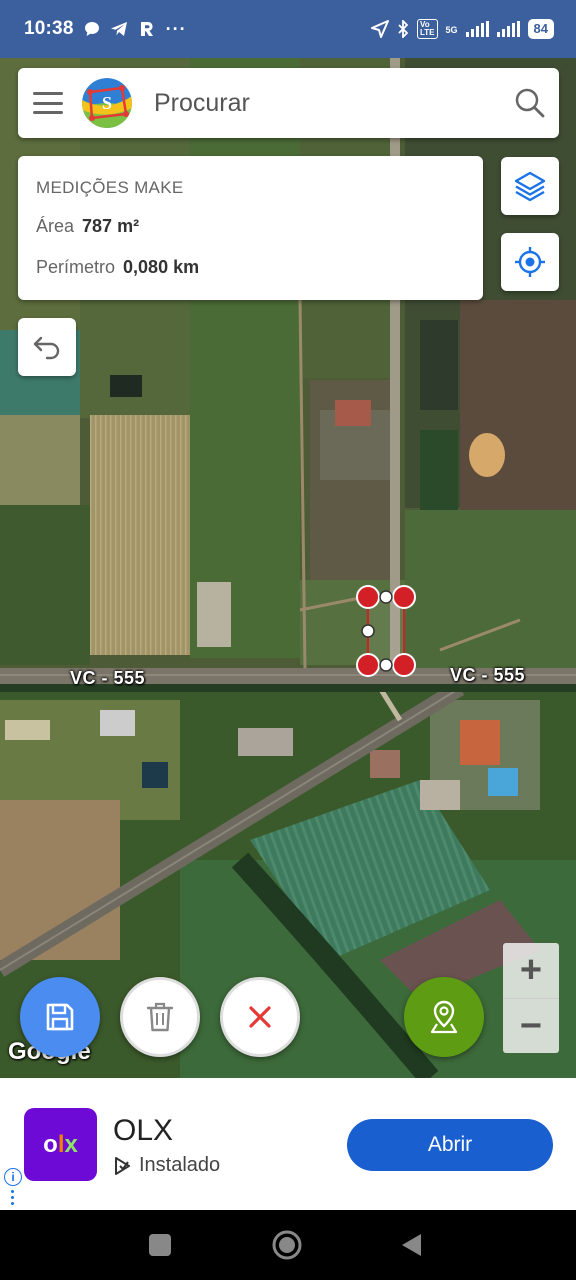  Describe the element at coordinates (122, 1165) in the screenshot. I see `play-store-icon` at that location.